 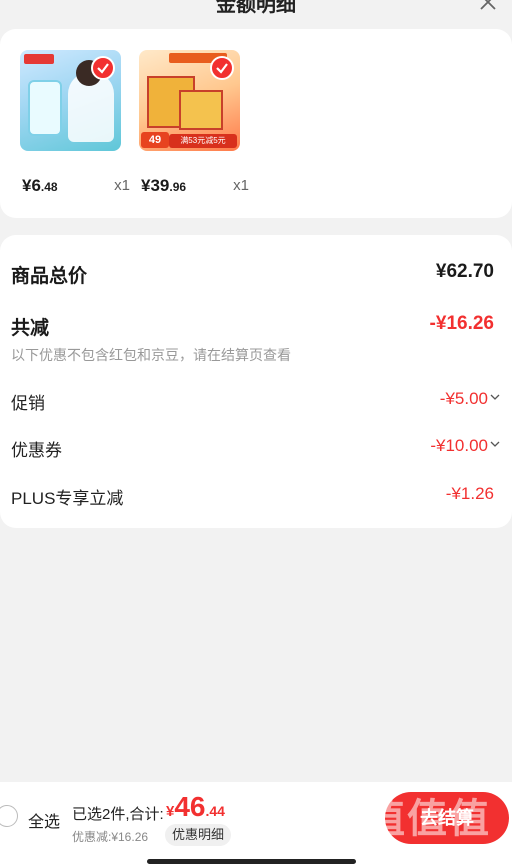 What do you see at coordinates (488, 6) in the screenshot?
I see `close-icon` at bounding box center [488, 6].